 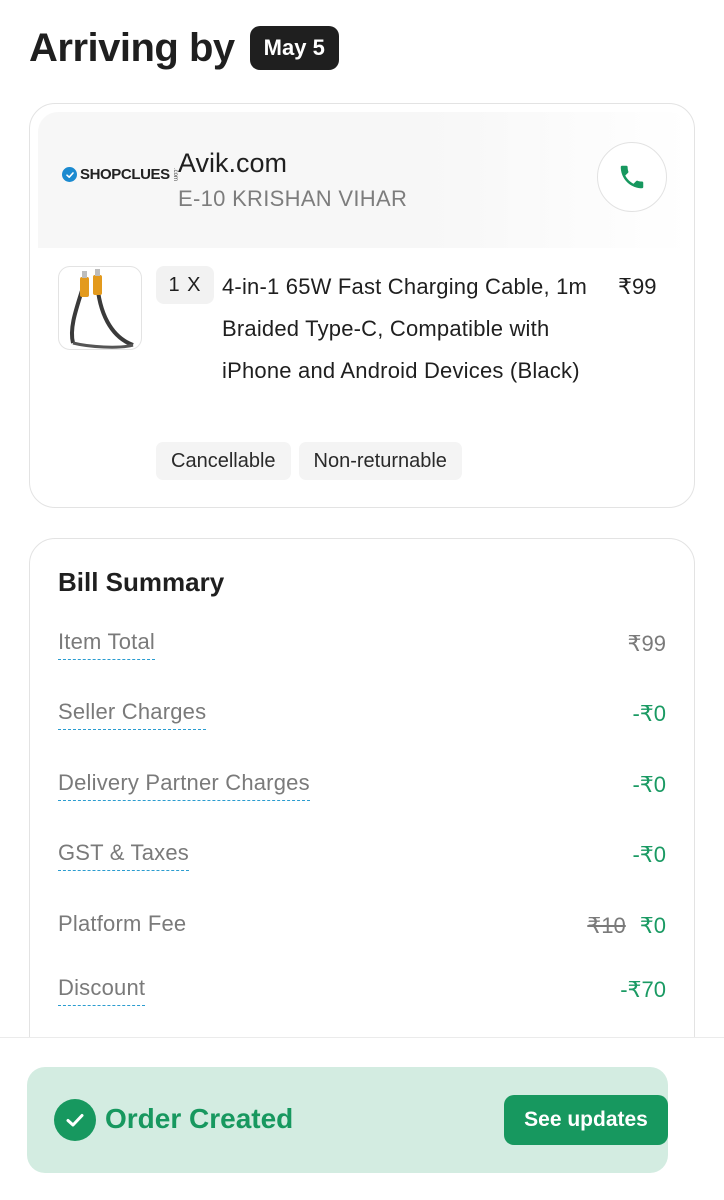 I want to click on arrival-date-badge: May 5, so click(x=294, y=48).